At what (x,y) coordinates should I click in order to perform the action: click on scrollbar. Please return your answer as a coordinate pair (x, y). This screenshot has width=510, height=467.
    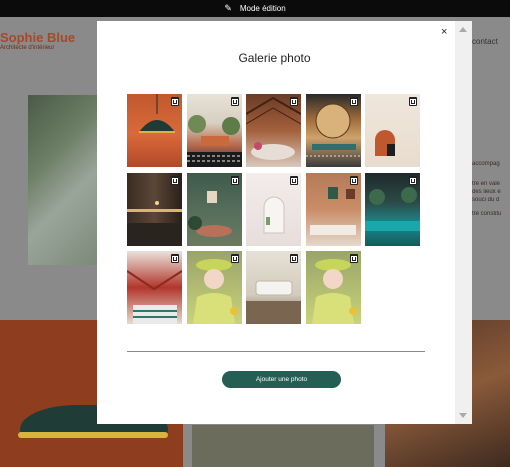
    Looking at the image, I should click on (463, 222).